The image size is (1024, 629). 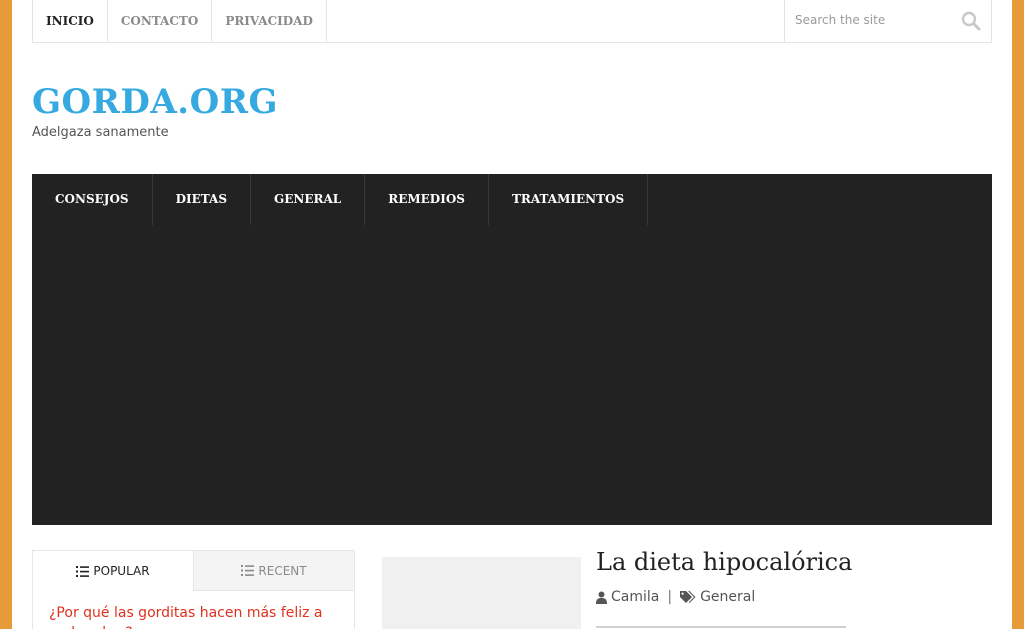 What do you see at coordinates (870, 20) in the screenshot?
I see `search-input` at bounding box center [870, 20].